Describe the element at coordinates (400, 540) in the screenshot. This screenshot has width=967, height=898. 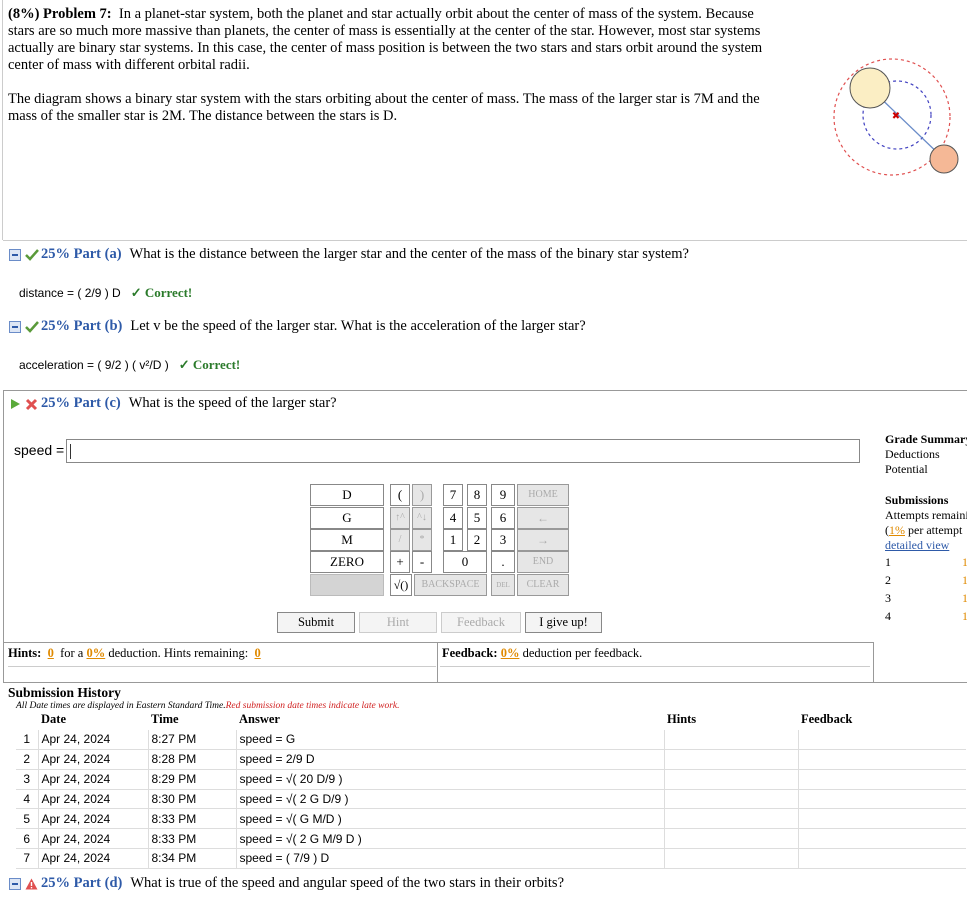
I see `key-divide: /` at that location.